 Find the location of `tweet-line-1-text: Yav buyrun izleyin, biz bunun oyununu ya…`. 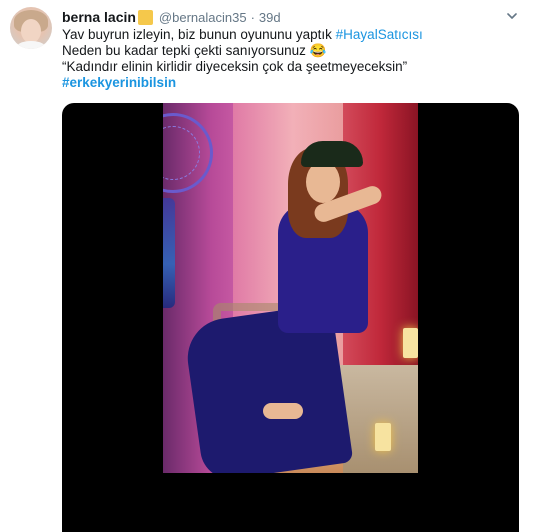

tweet-line-1-text: Yav buyrun izleyin, biz bunun oyununu ya… is located at coordinates (199, 34).